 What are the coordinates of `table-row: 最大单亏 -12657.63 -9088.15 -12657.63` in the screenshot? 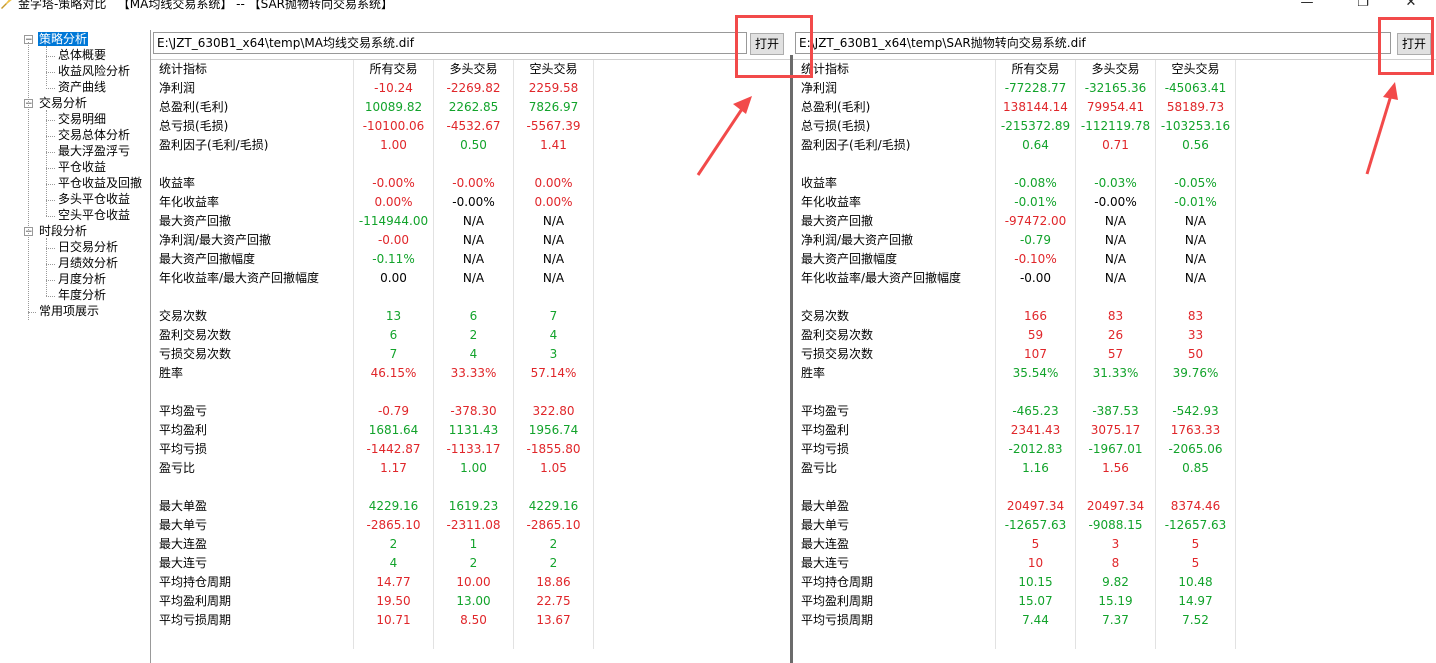 It's located at (1114, 525).